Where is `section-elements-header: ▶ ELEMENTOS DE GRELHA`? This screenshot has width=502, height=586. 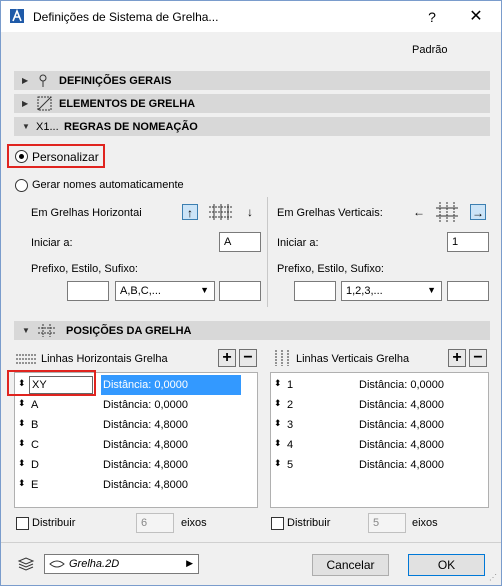
section-elements-header: ▶ ELEMENTOS DE GRELHA is located at coordinates (252, 103).